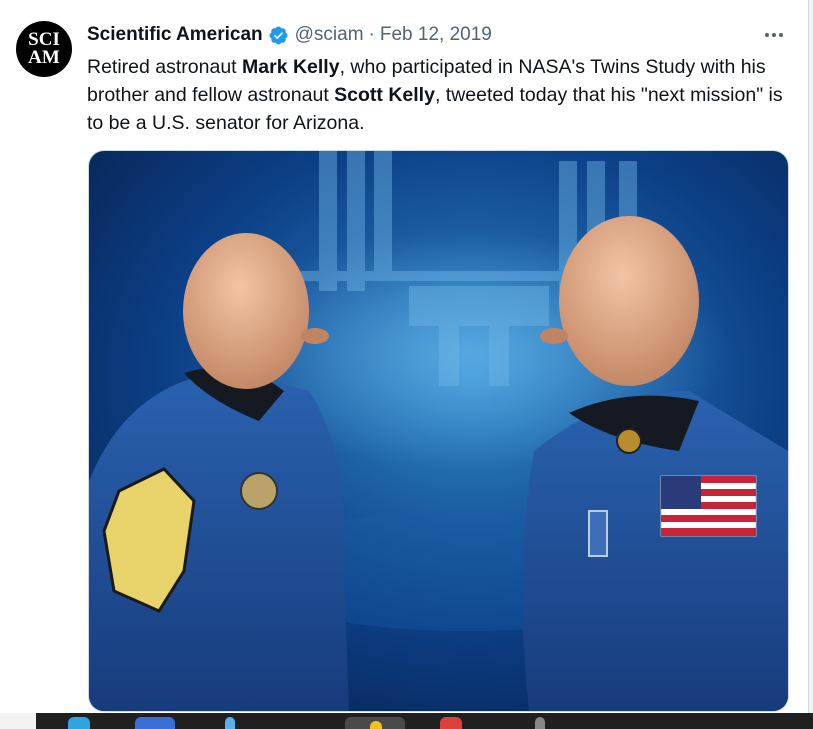  What do you see at coordinates (165, 67) in the screenshot?
I see `tweet-text-part: Retired astronaut` at bounding box center [165, 67].